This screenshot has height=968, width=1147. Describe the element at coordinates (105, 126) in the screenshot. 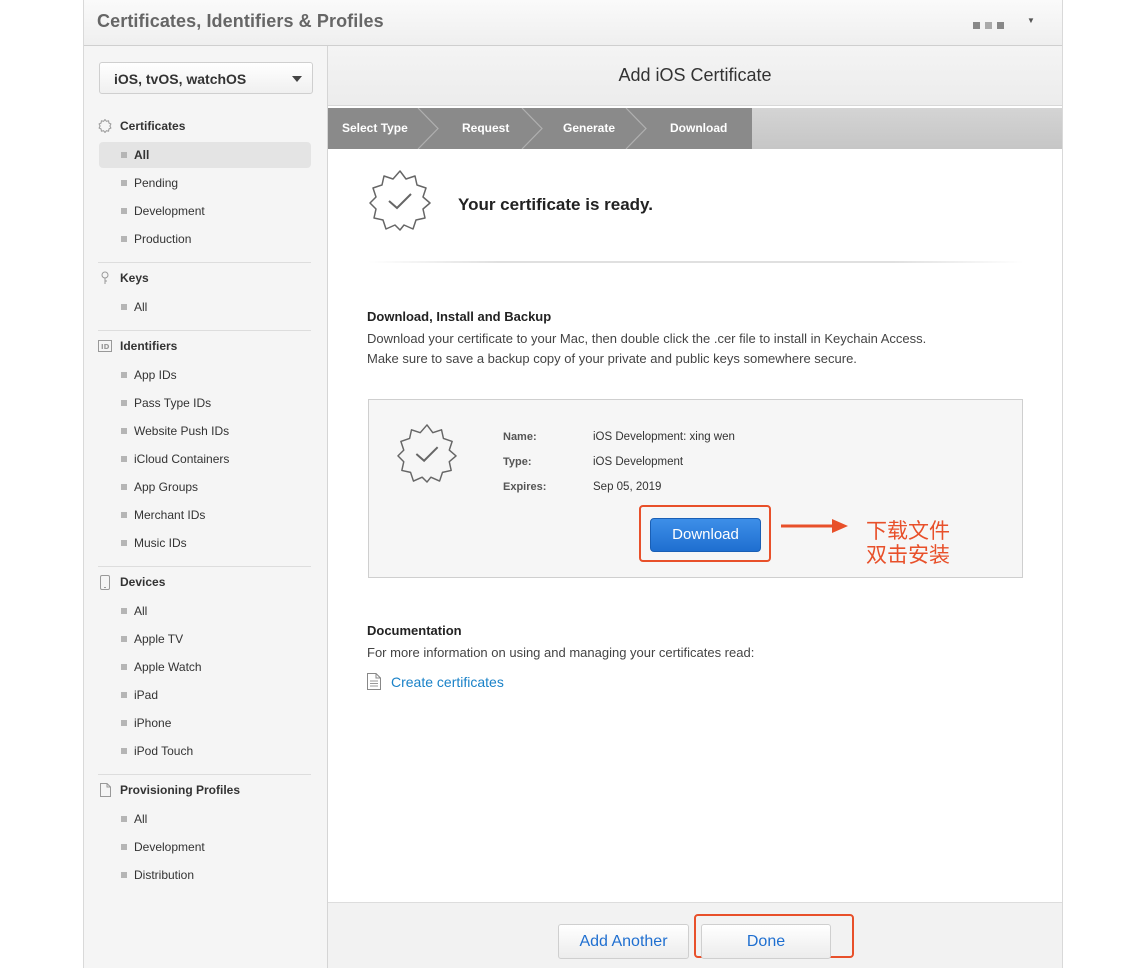

I see `certificate-icon` at that location.